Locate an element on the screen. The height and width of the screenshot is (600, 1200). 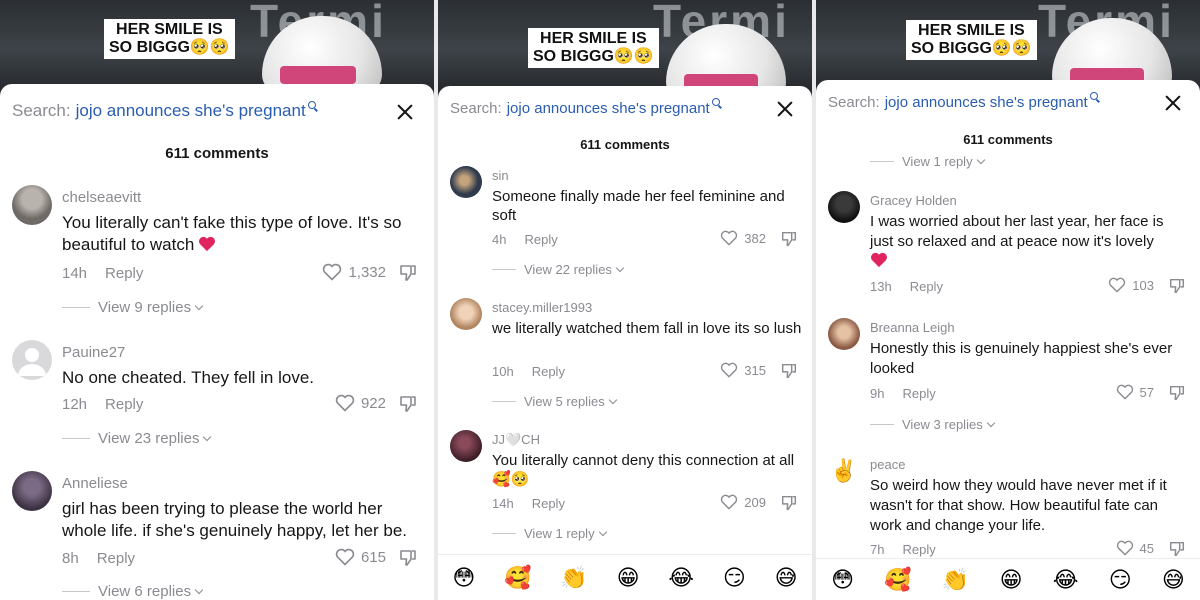
view-replies-label: View 3 replies is located at coordinates (942, 424).